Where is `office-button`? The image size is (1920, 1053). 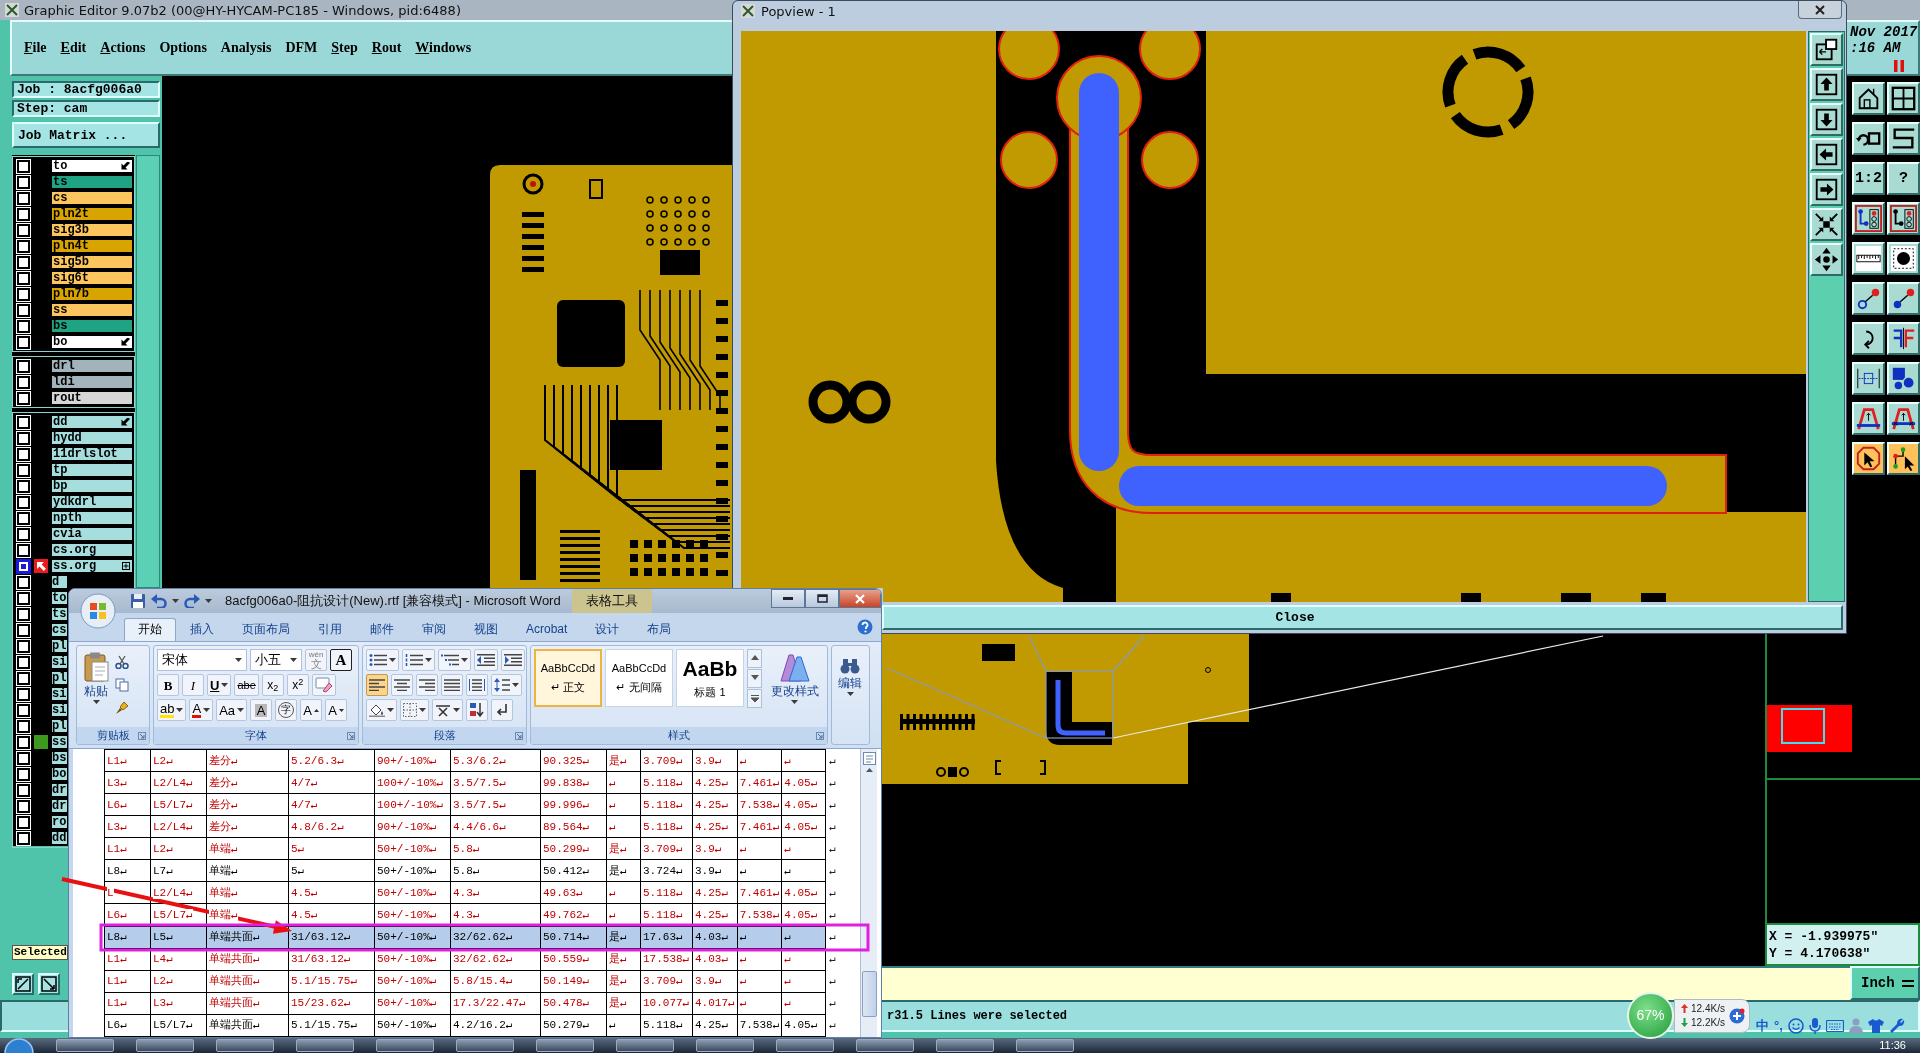 office-button is located at coordinates (98, 611).